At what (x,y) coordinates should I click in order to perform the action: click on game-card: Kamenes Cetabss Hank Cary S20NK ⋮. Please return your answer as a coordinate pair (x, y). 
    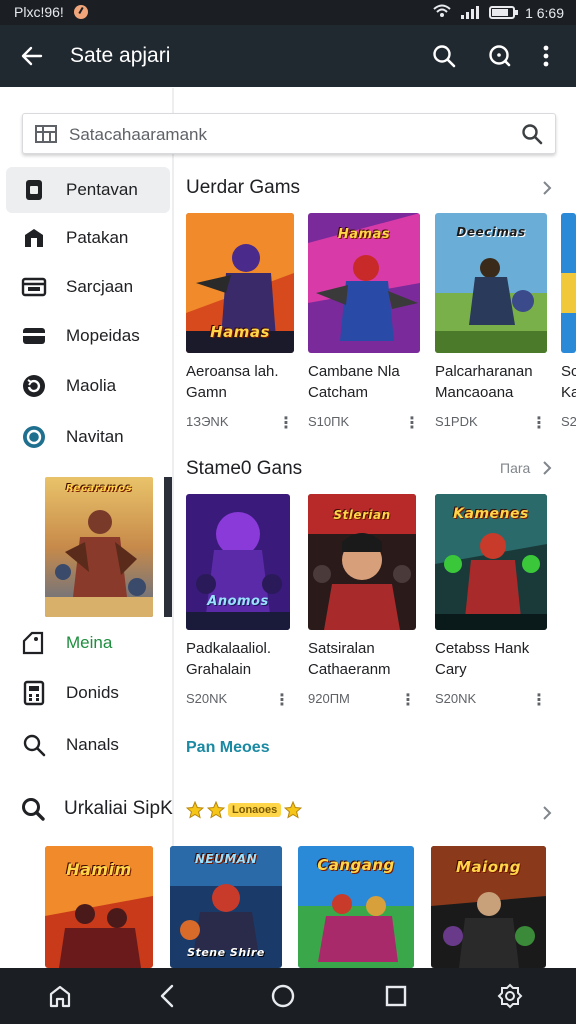
    Looking at the image, I should click on (491, 601).